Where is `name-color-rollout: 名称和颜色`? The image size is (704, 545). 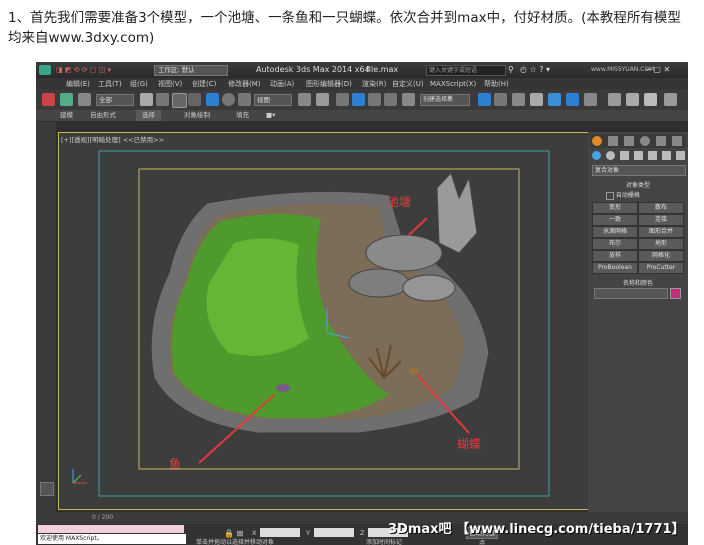 name-color-rollout: 名称和颜色 is located at coordinates (638, 282).